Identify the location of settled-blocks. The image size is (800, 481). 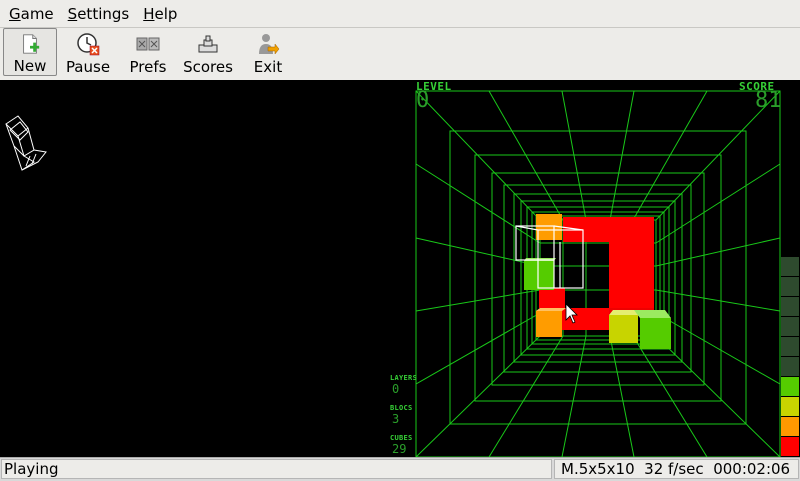
(597, 281).